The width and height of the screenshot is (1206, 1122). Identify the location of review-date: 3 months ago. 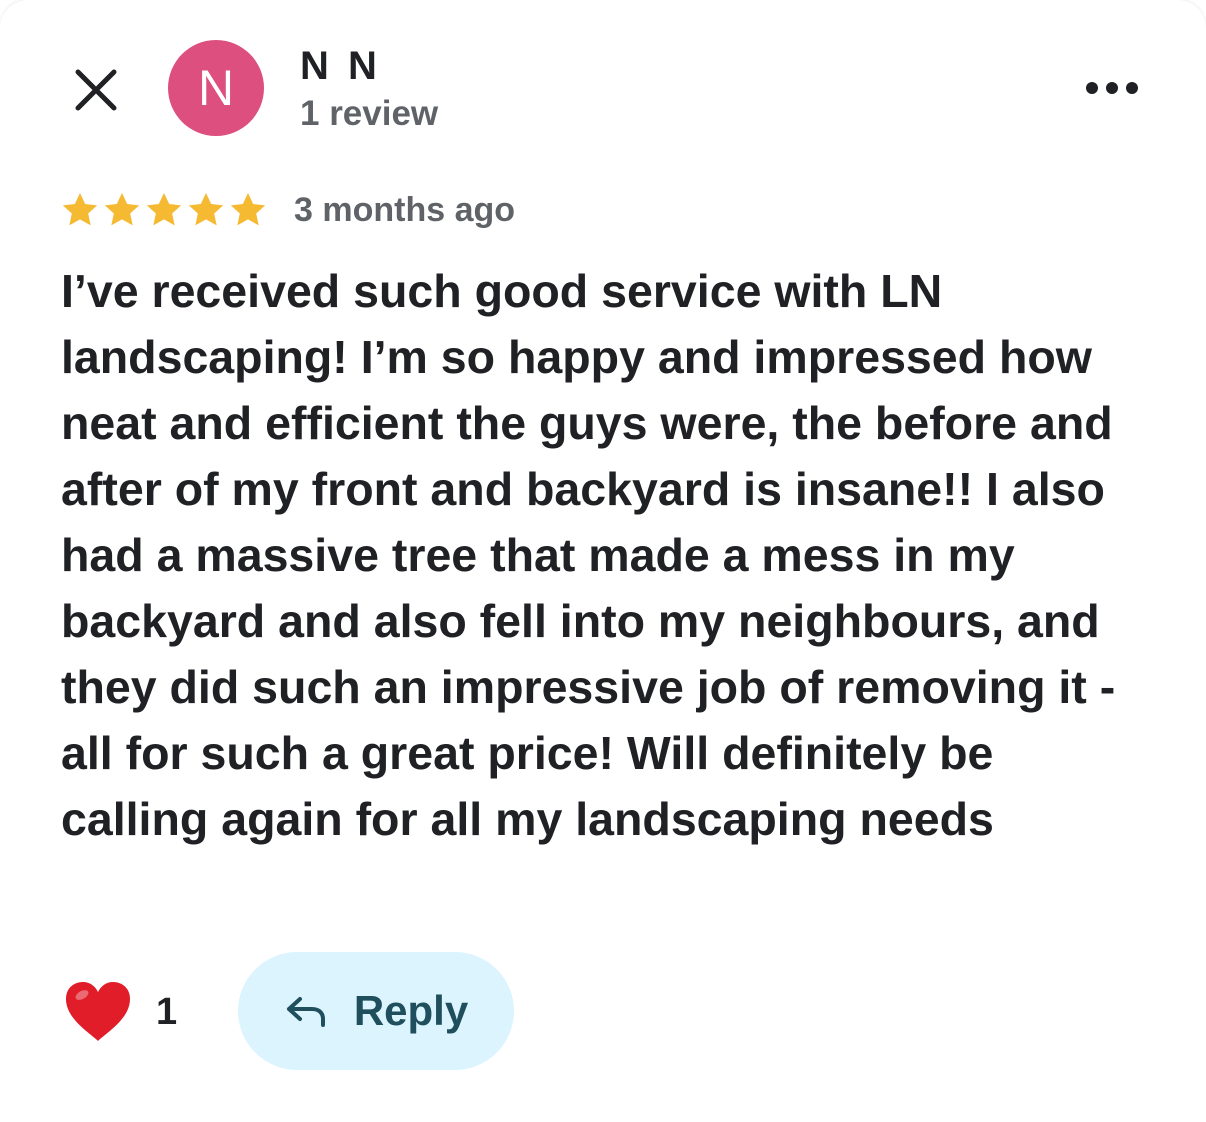
(405, 209).